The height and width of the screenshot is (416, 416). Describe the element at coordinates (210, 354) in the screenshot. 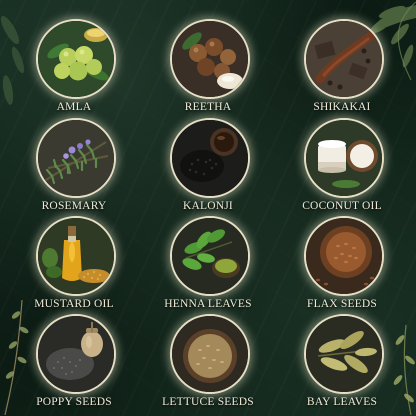

I see `lettuce-seeds-icon` at that location.